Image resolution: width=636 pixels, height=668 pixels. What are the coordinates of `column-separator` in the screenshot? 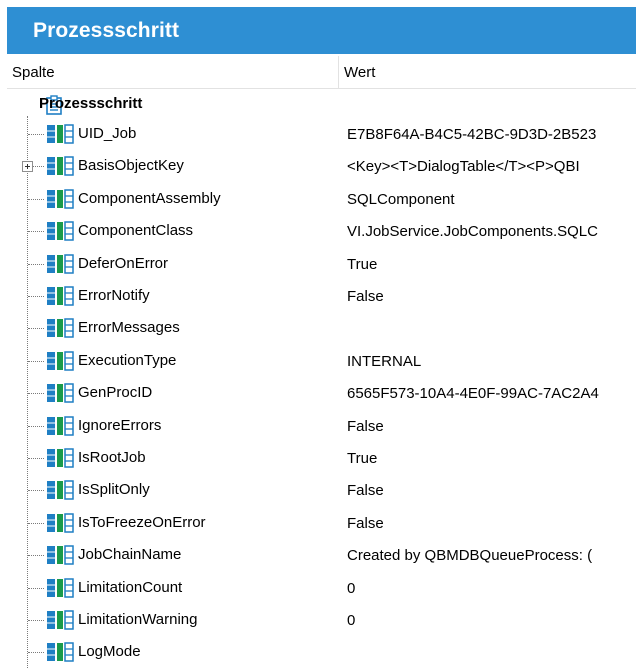 It's located at (338, 72).